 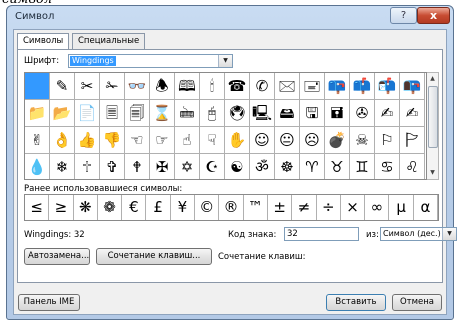 I want to click on symbol-cell: ॐ, so click(x=262, y=166).